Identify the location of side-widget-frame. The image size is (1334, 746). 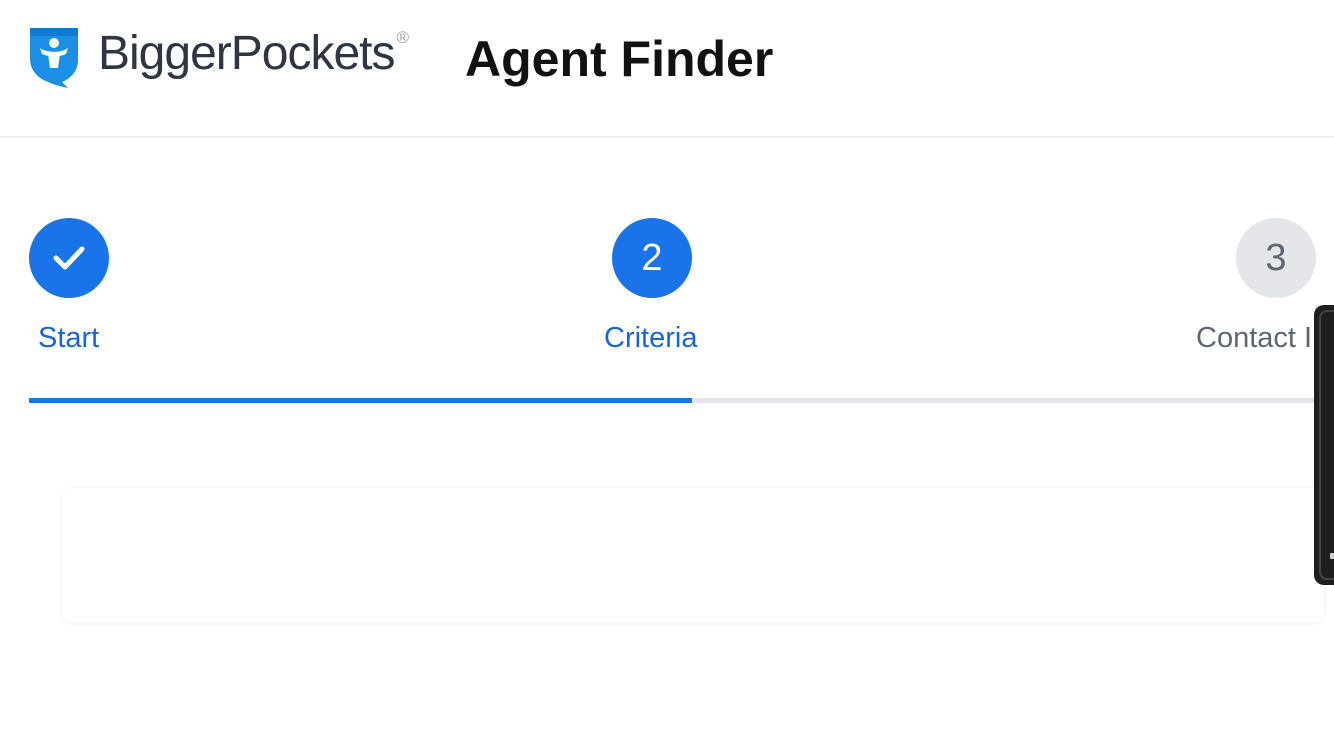
(1326, 445).